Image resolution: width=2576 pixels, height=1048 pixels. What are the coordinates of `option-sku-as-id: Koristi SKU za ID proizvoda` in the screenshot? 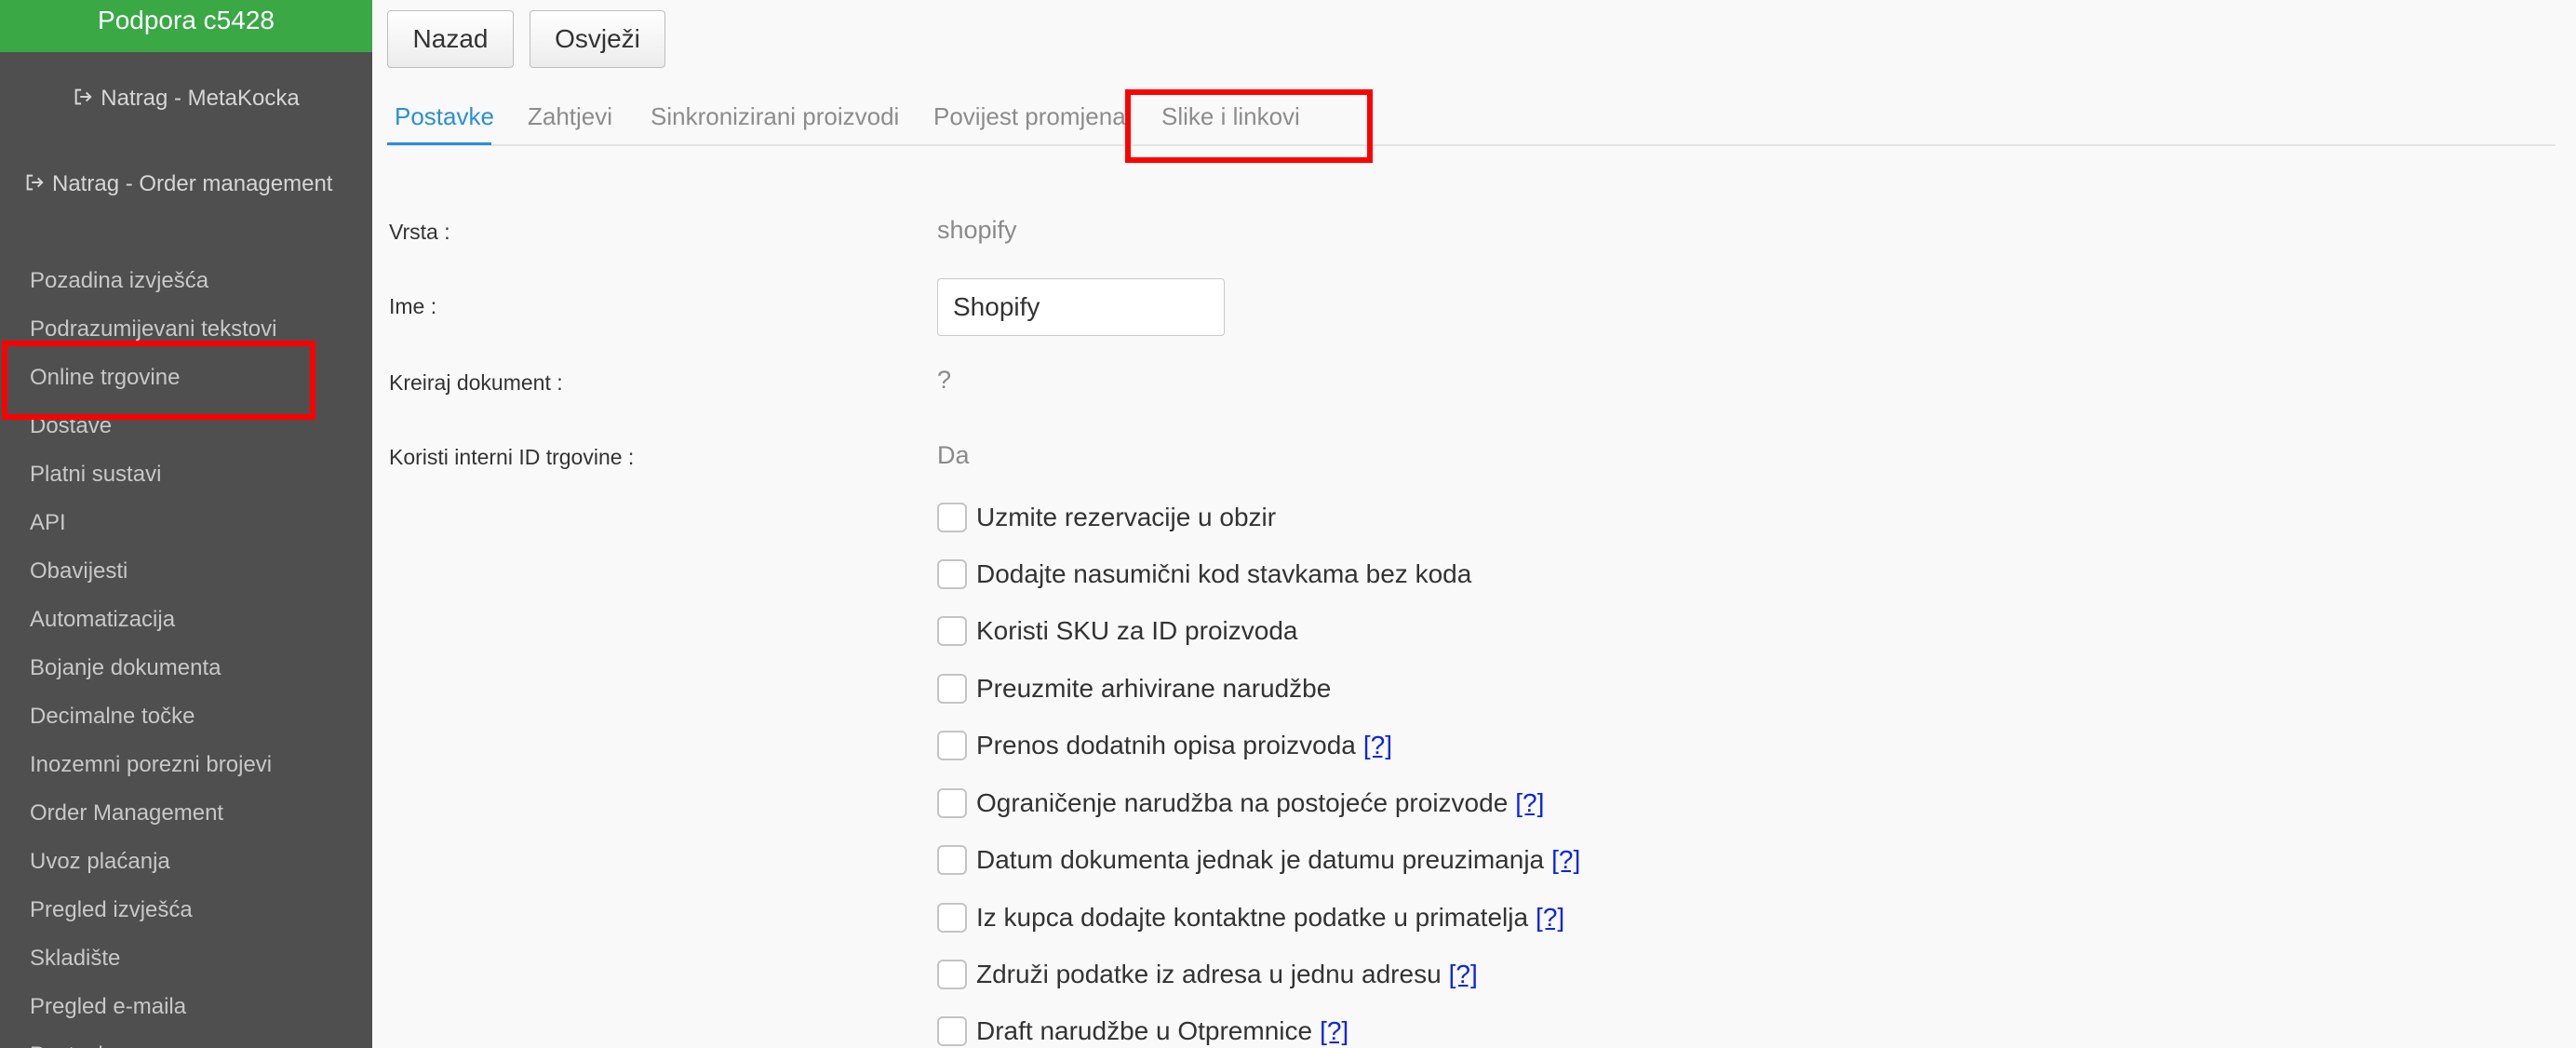 It's located at (1117, 631).